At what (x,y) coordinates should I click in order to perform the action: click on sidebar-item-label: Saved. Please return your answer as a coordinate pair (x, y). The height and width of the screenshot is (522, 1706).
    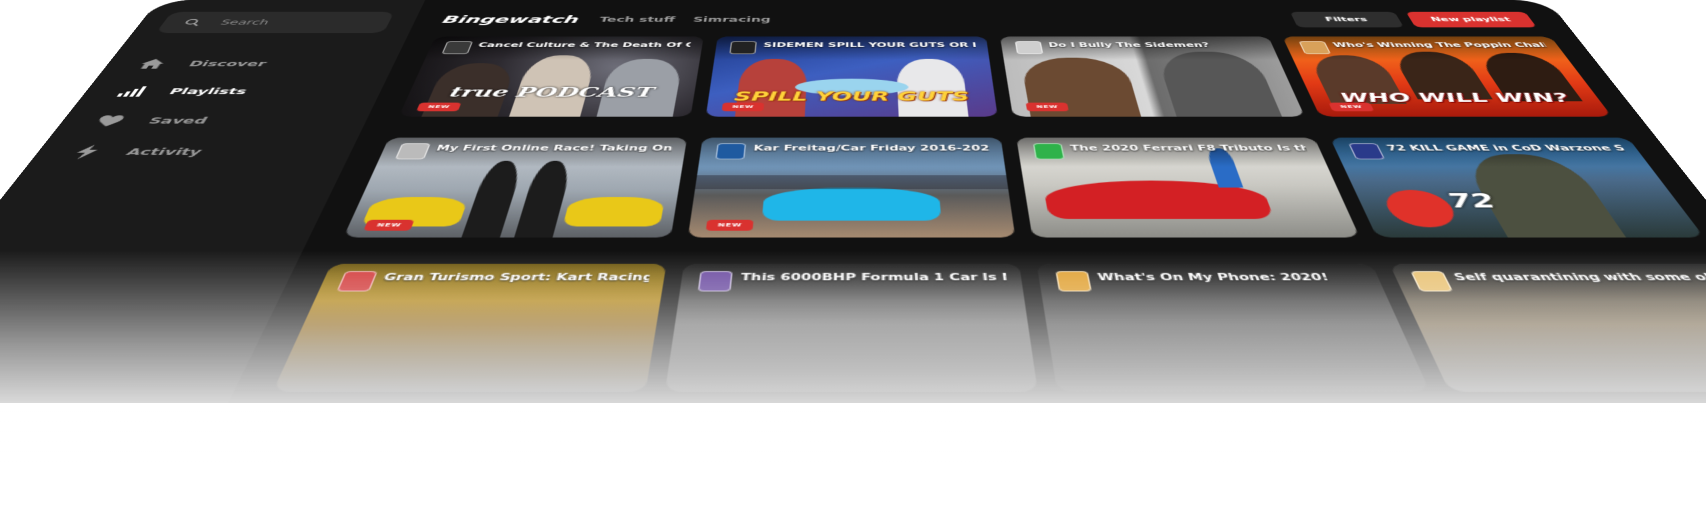
    Looking at the image, I should click on (177, 120).